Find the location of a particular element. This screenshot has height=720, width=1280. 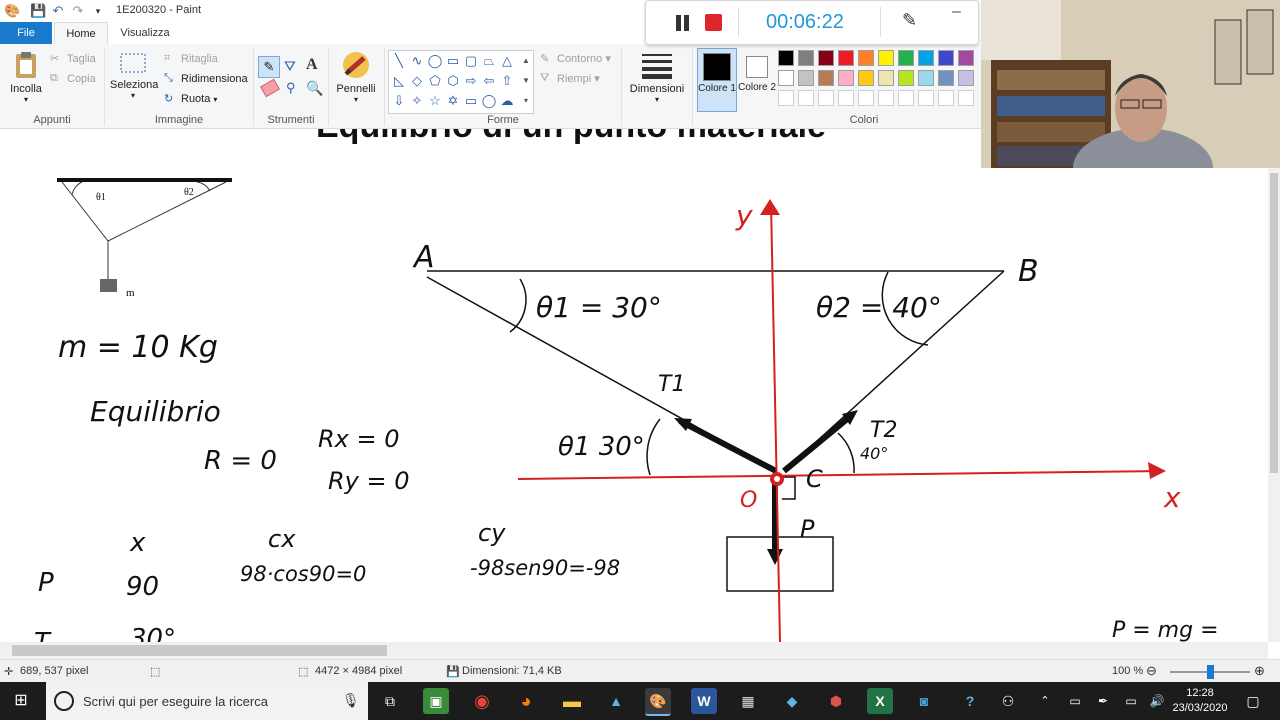

cut-button: ✂ Taglia is located at coordinates (73, 59).